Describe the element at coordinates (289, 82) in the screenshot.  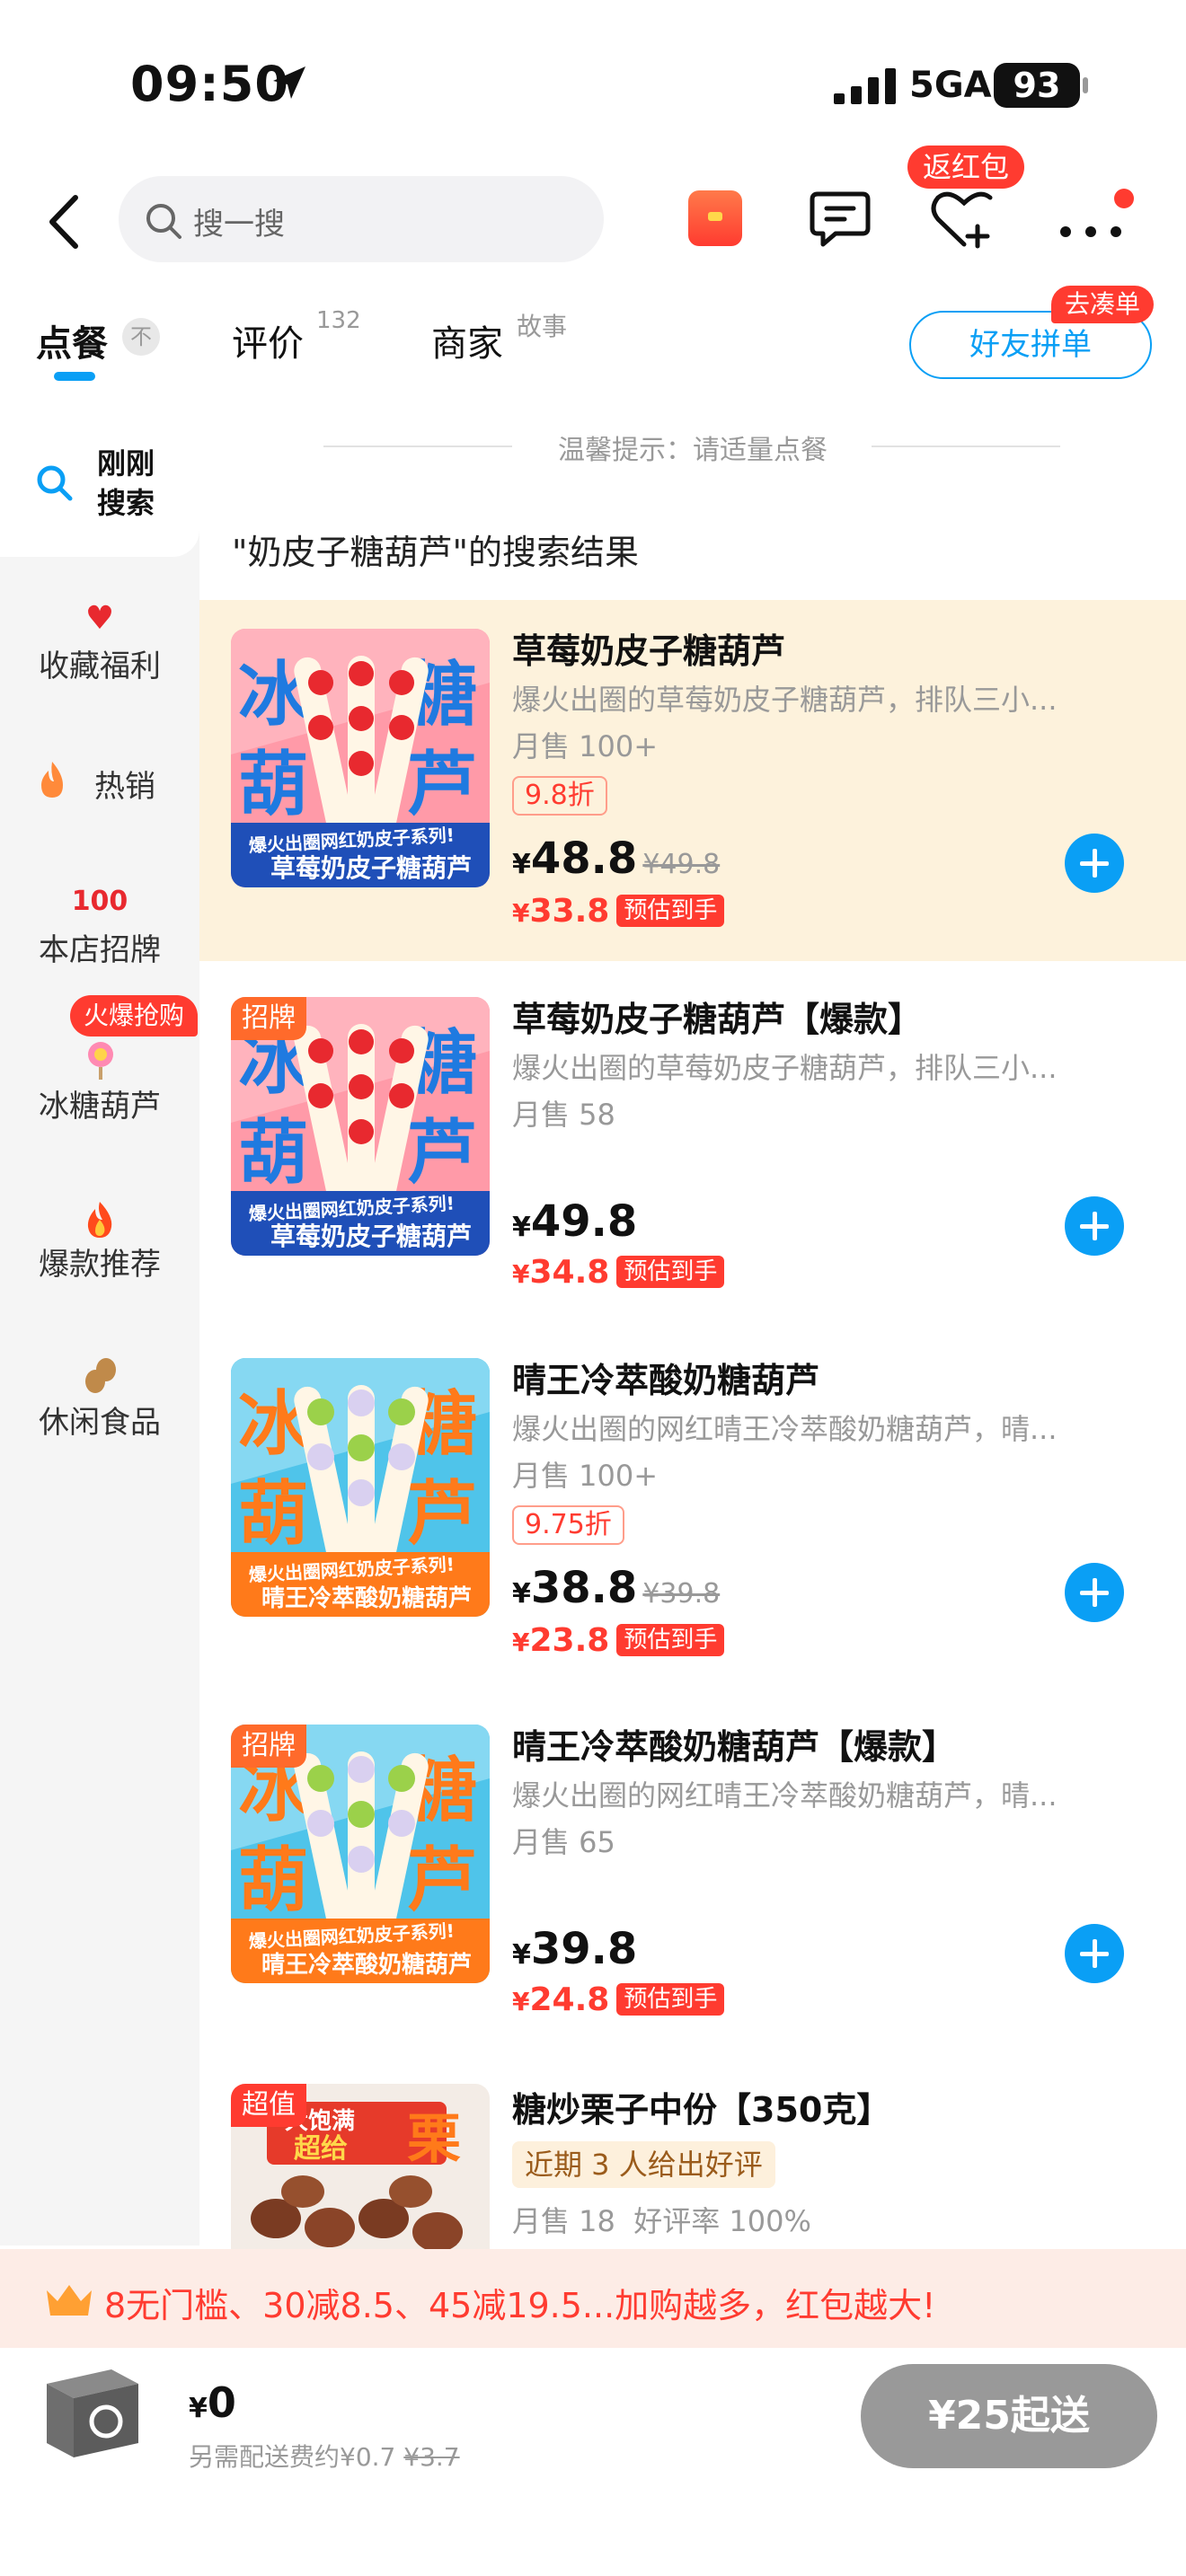
I see `location-arrow-icon` at that location.